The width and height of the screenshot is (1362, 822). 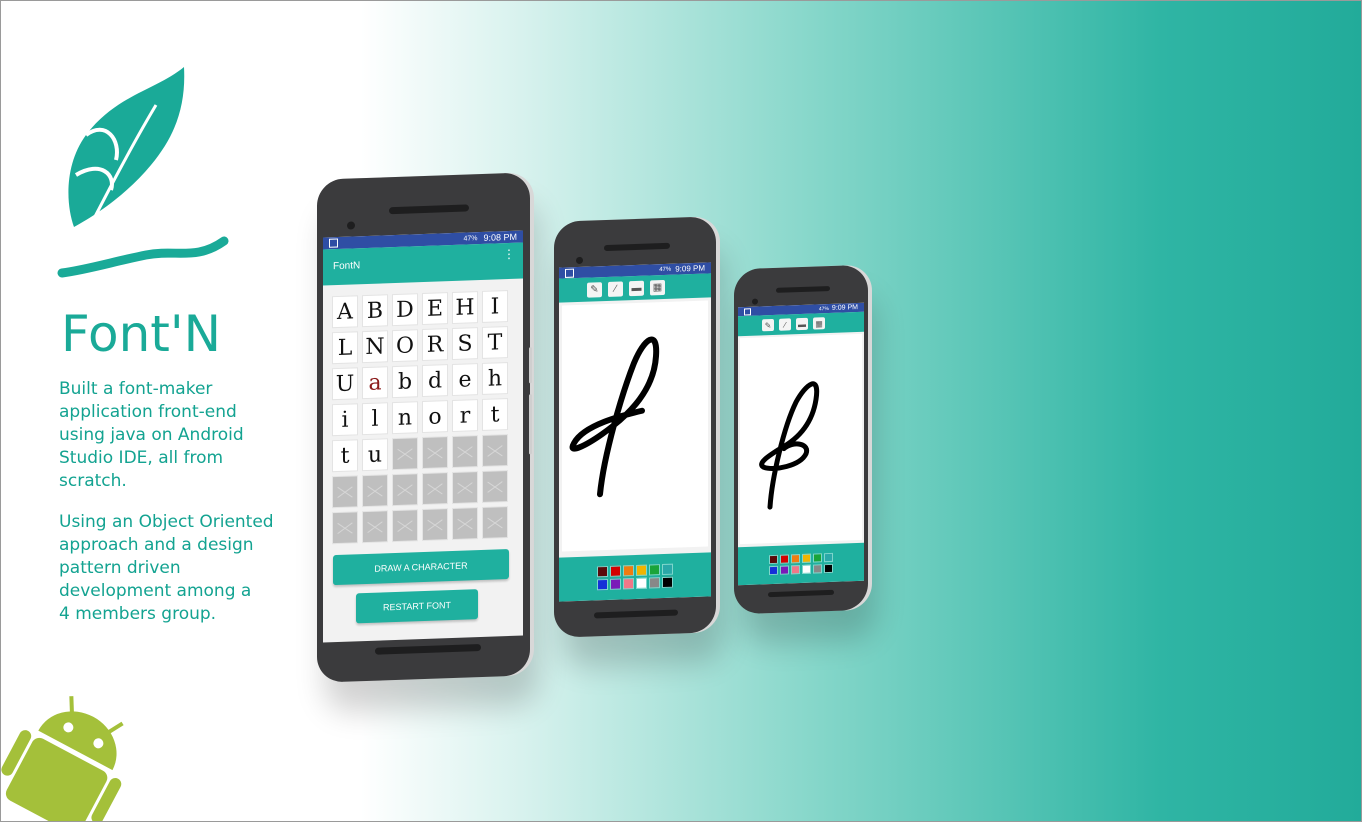 I want to click on glyph-cell: D, so click(x=405, y=310).